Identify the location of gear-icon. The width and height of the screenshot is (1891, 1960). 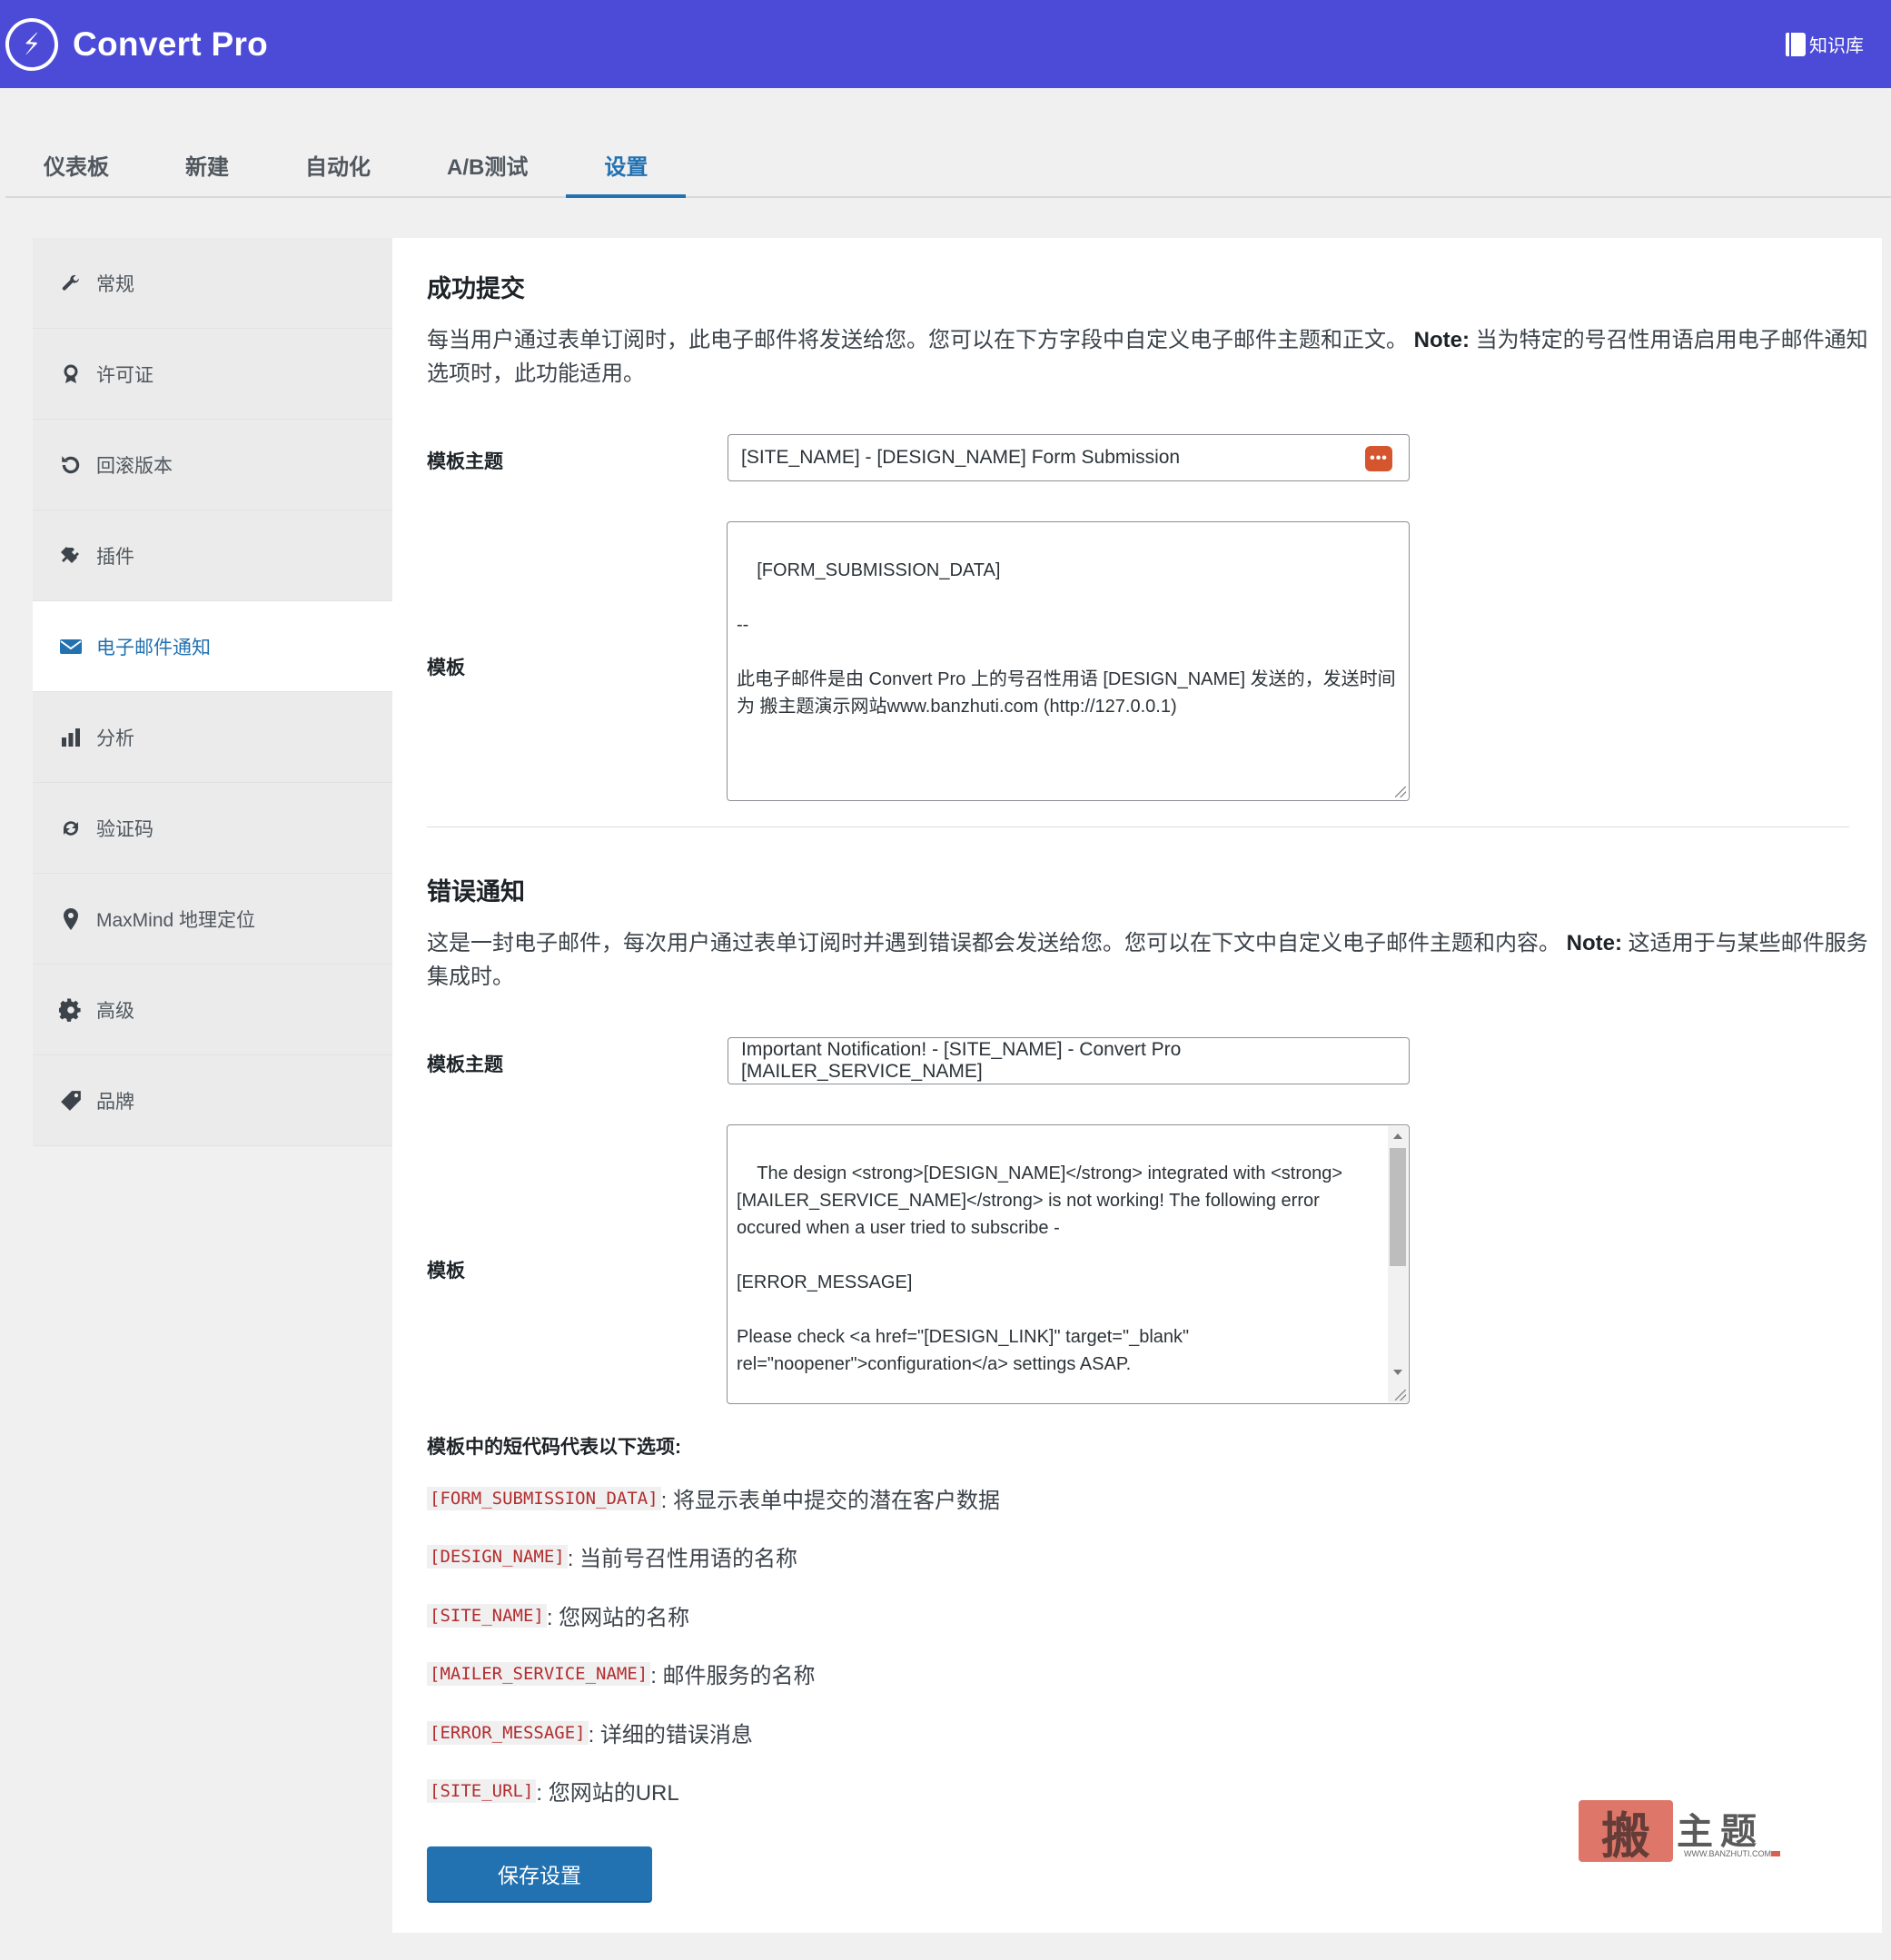
(71, 1010).